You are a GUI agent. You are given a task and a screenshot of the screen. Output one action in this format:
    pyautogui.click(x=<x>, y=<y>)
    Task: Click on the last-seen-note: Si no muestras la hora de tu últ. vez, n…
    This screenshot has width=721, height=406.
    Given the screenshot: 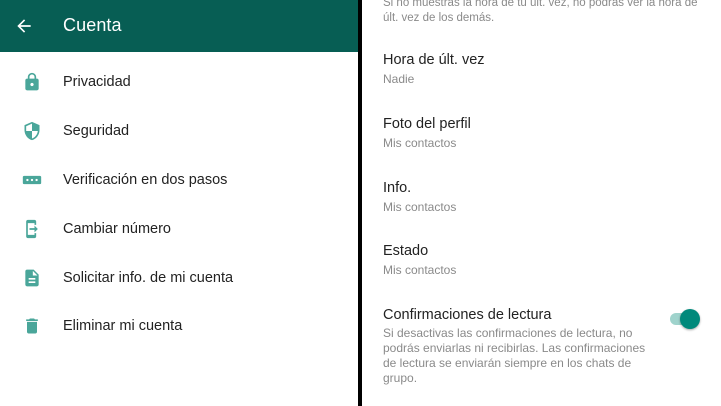 What is the action you would take?
    pyautogui.click(x=540, y=12)
    